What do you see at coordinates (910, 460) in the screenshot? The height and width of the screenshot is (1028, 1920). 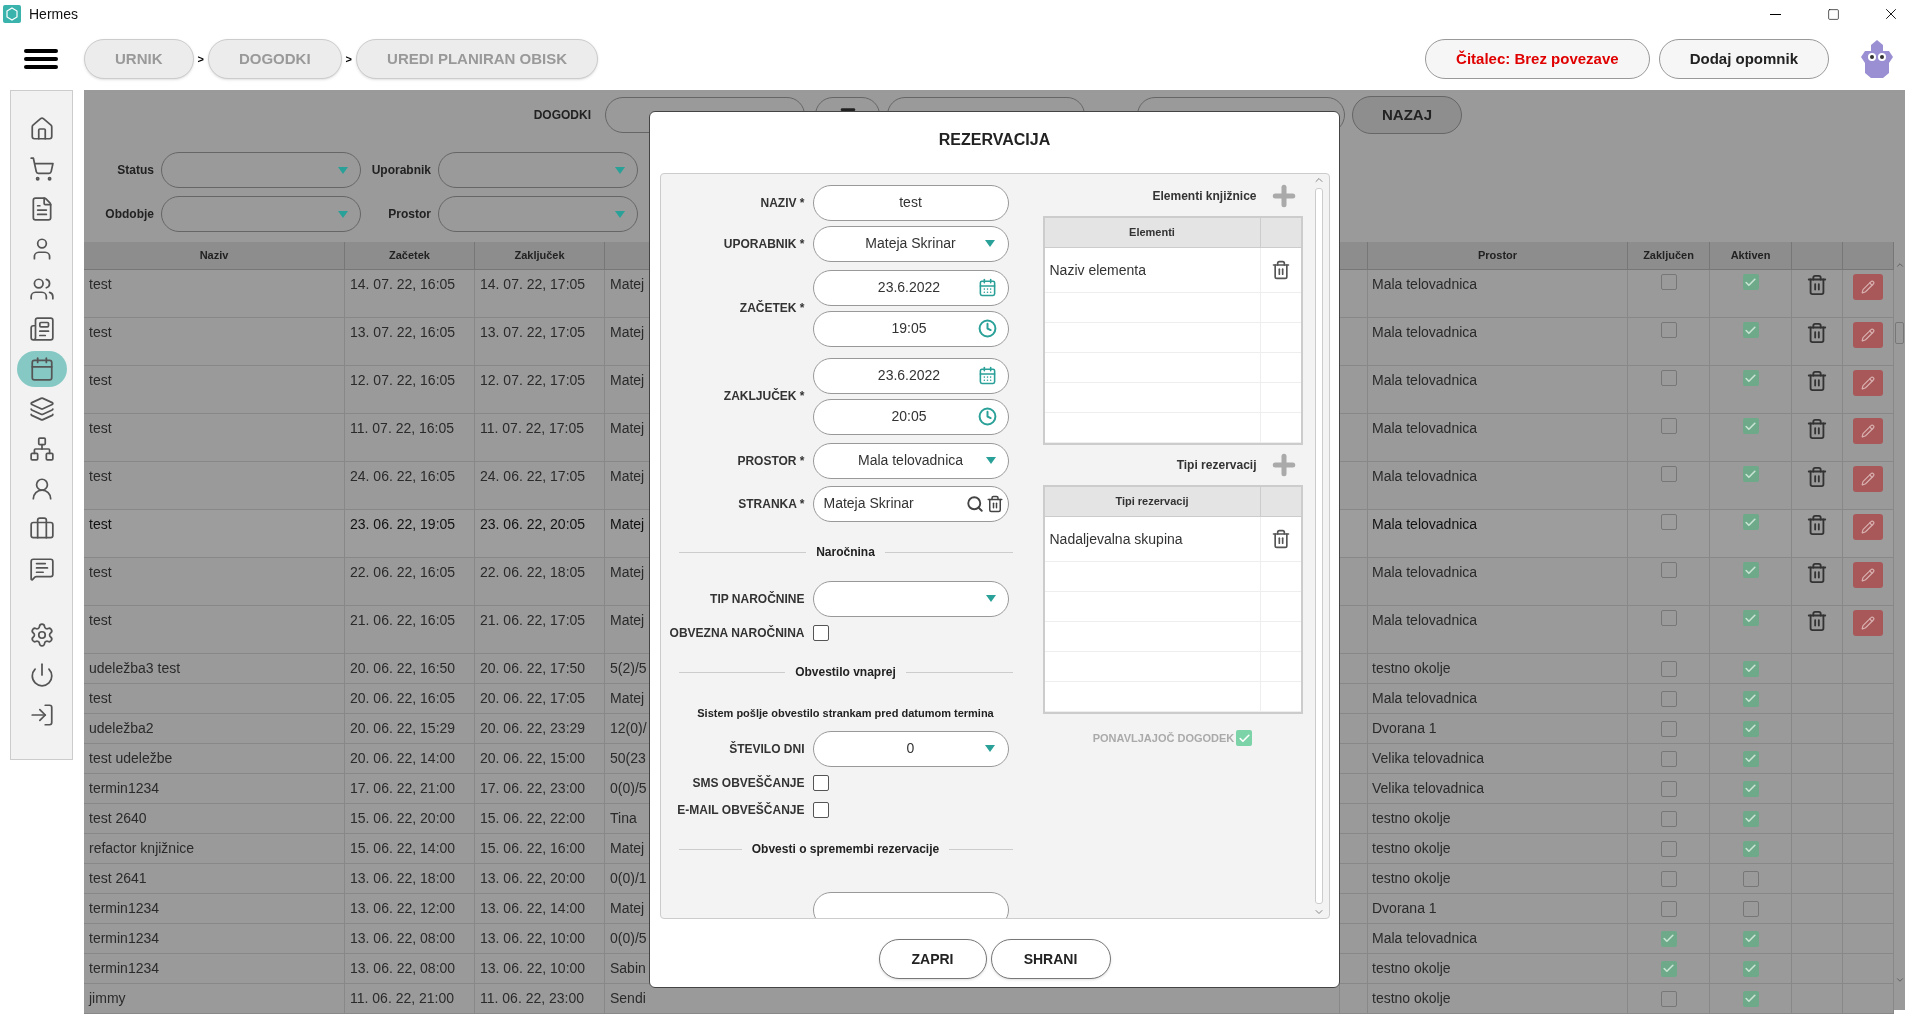 I see `select-field: Mala telovadnica` at bounding box center [910, 460].